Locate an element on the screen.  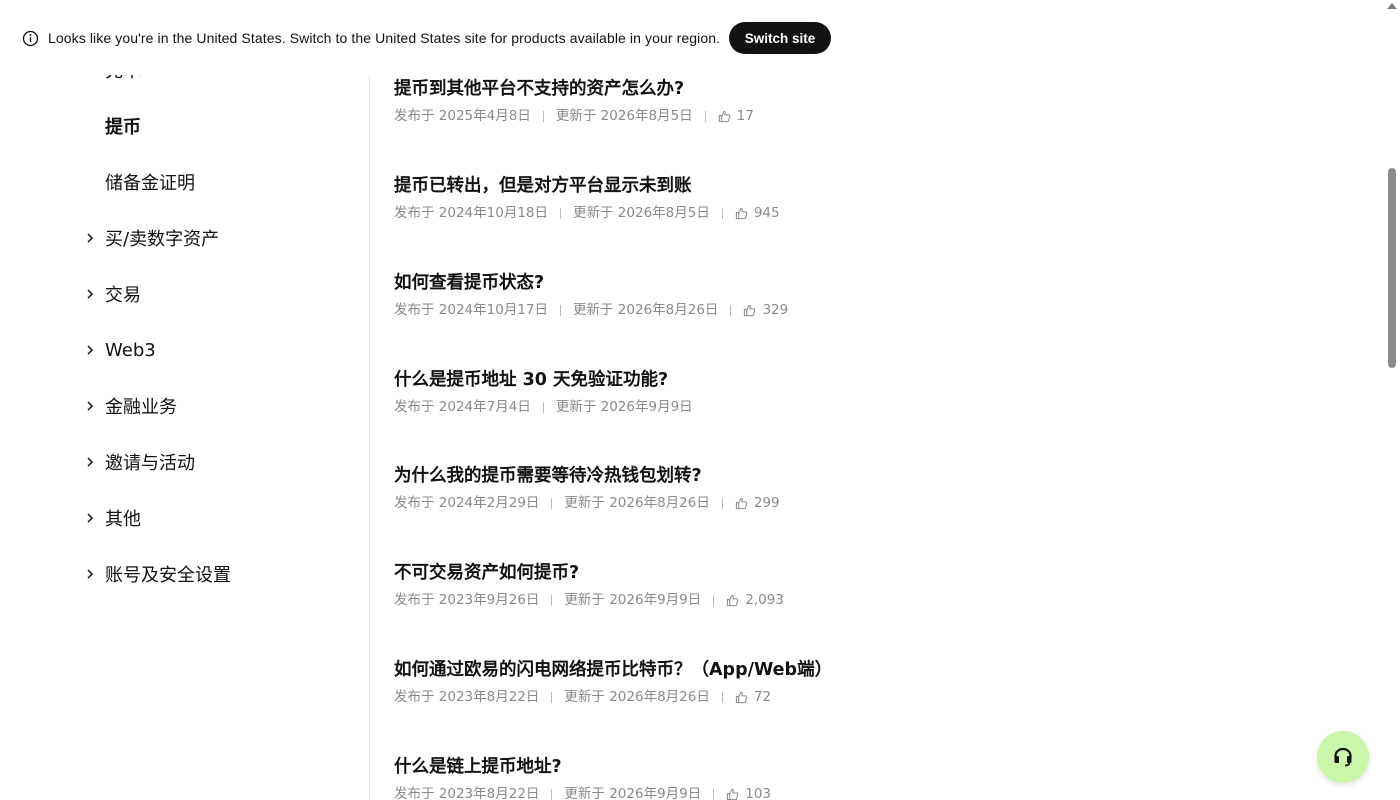
article-title-link: 如何通过欧易的闪电网络提币比特币？（App/Web端） is located at coordinates (844, 670).